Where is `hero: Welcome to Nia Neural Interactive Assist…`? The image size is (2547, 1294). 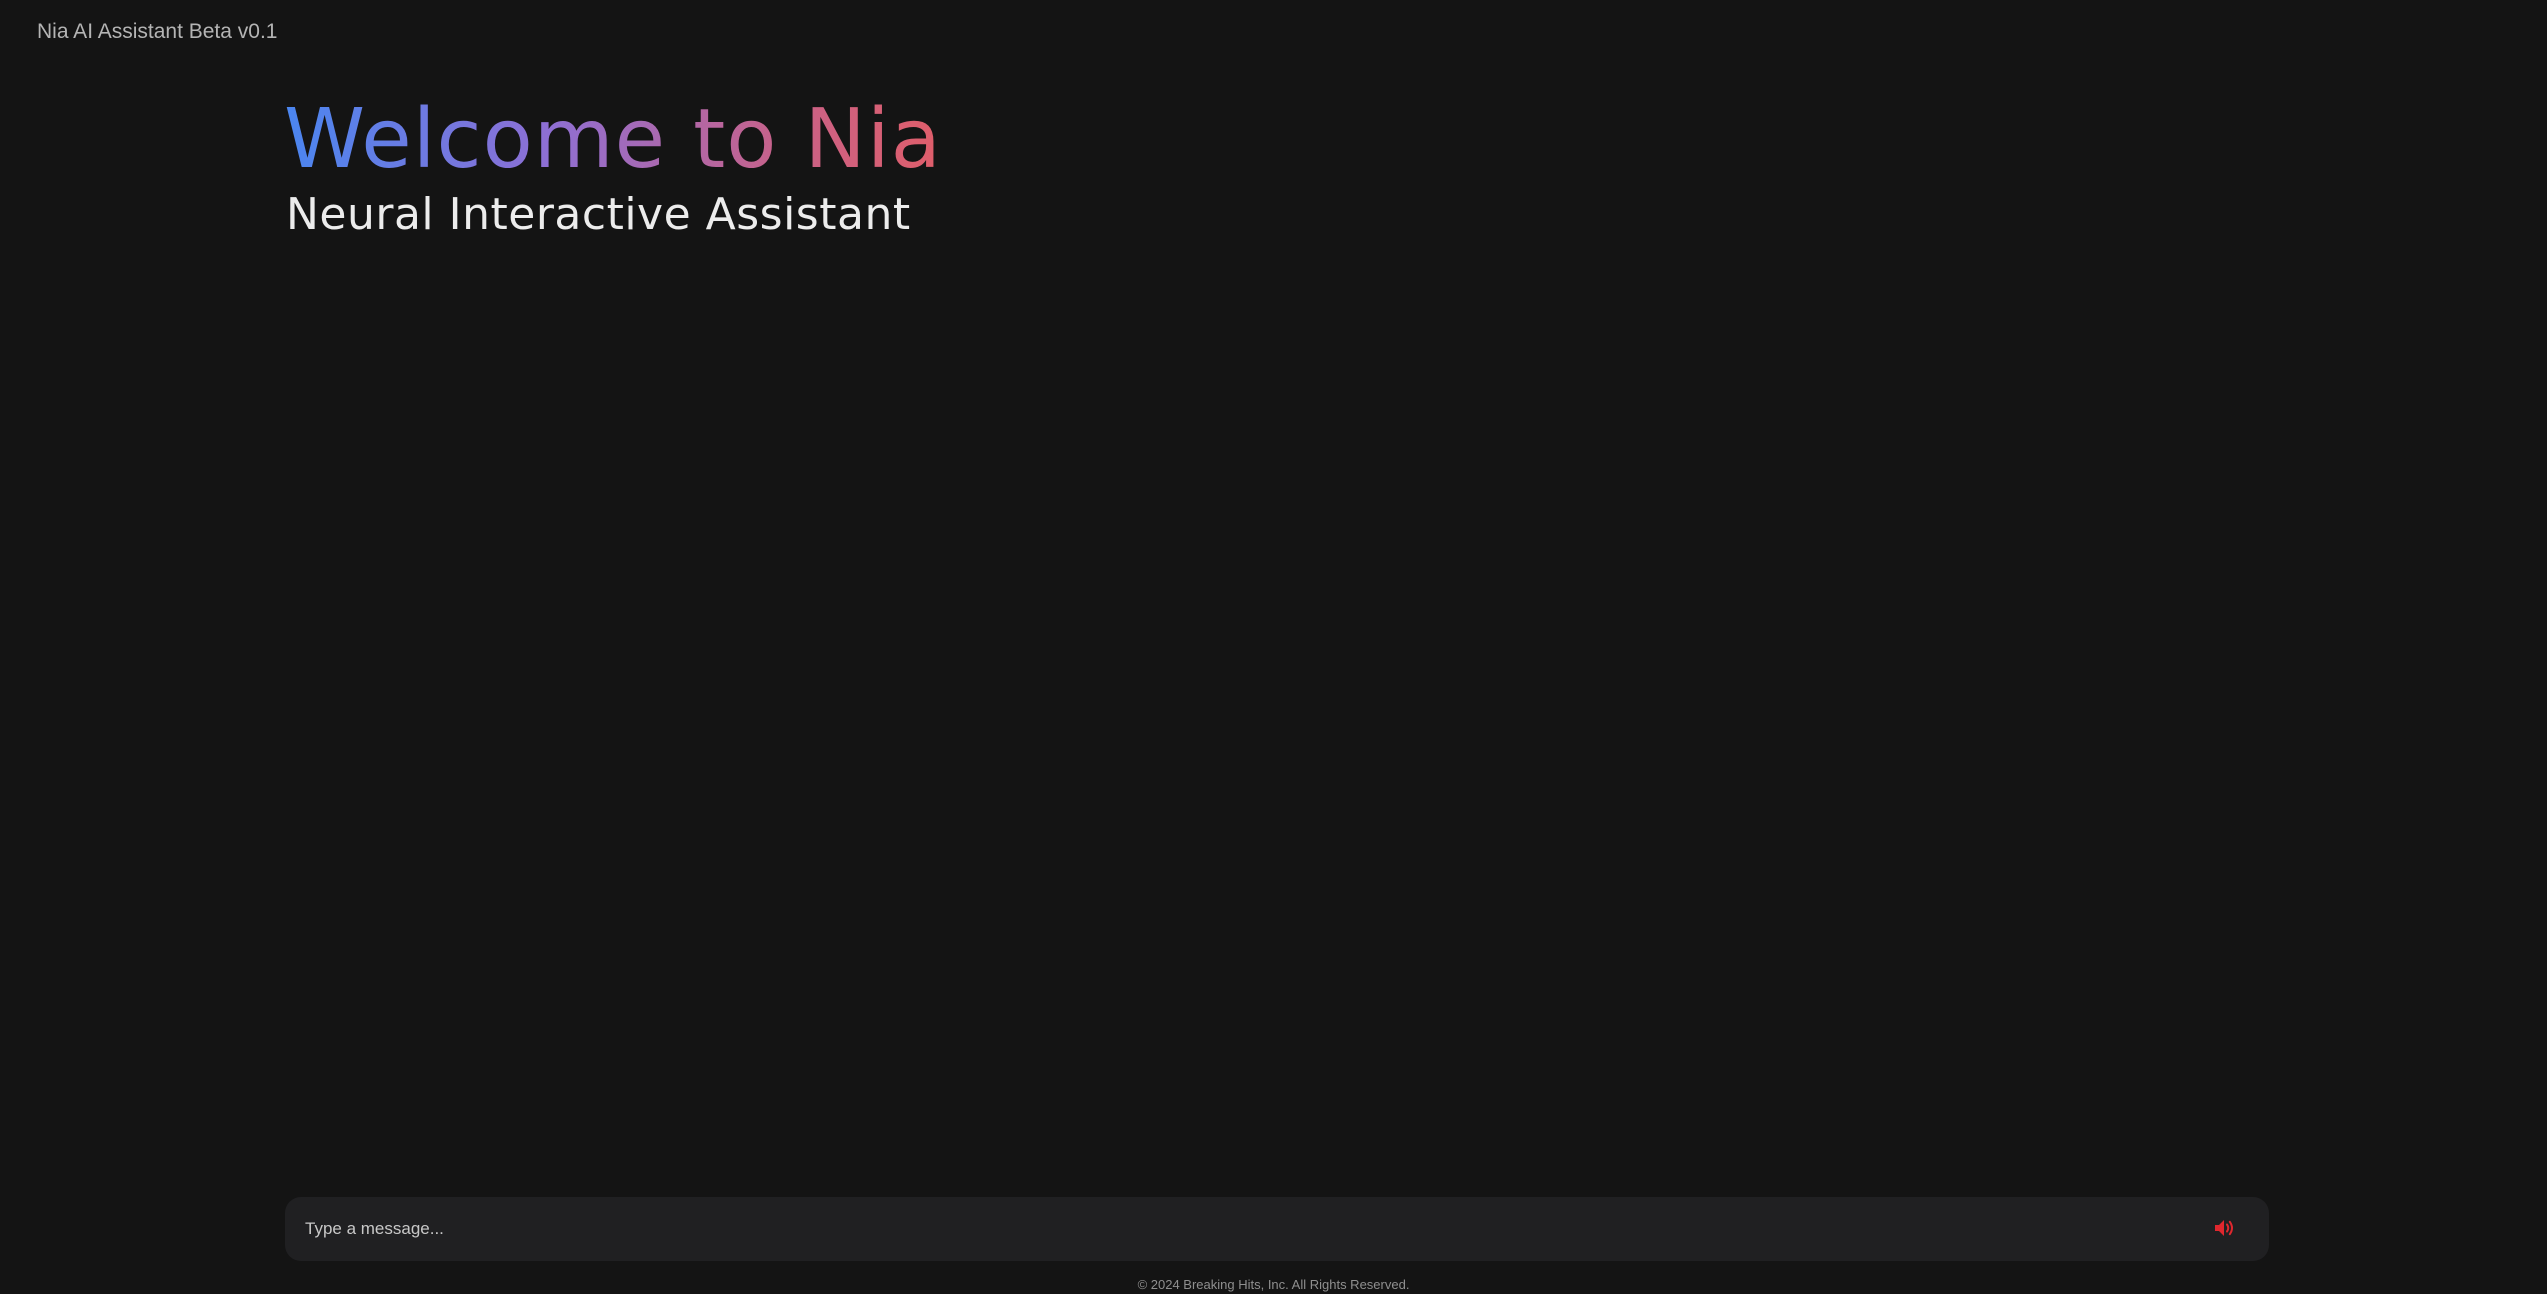 hero: Welcome to Nia Neural Interactive Assist… is located at coordinates (613, 166).